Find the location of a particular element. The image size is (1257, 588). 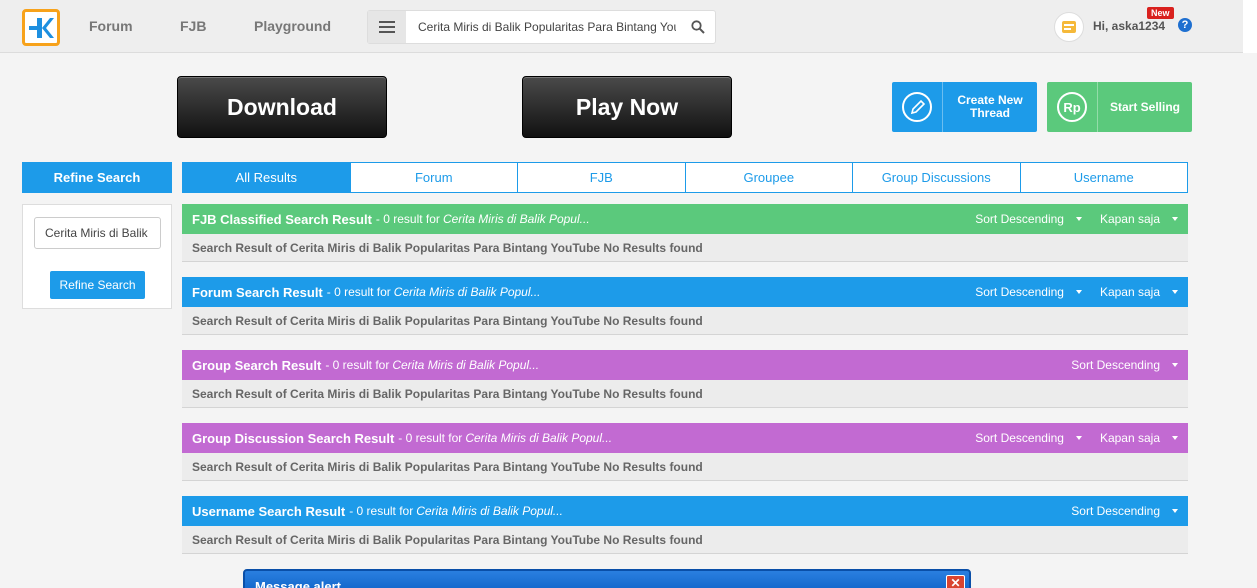

top-navbar: Forum FJB Playground Hi, aska1234 New ? is located at coordinates (628, 26).